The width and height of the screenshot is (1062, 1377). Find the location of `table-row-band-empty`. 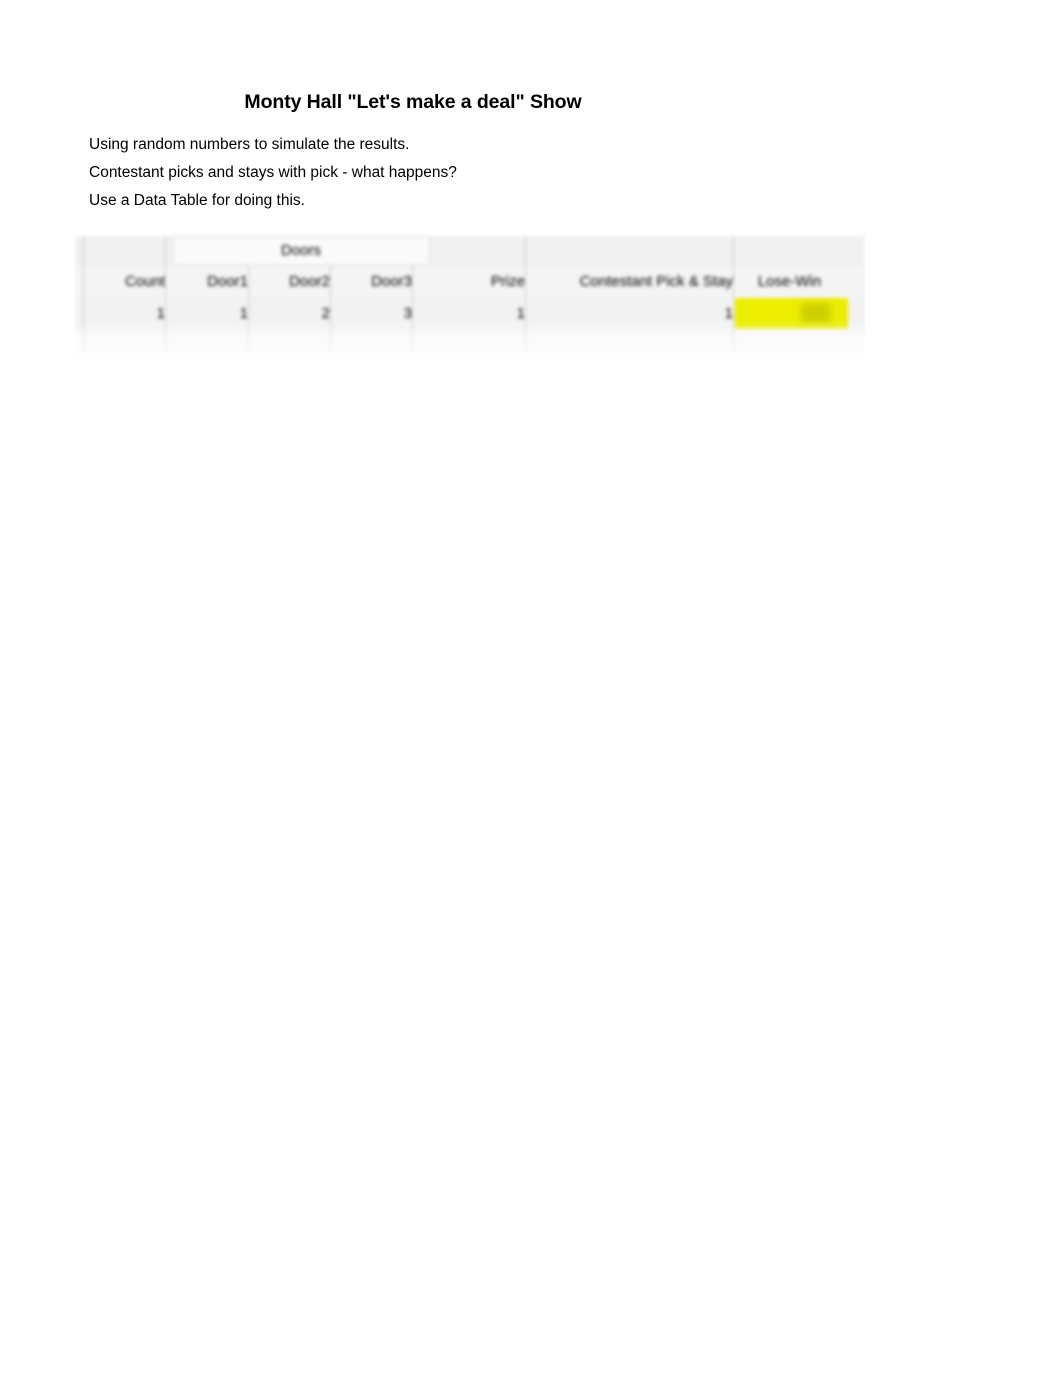

table-row-band-empty is located at coordinates (470, 345).